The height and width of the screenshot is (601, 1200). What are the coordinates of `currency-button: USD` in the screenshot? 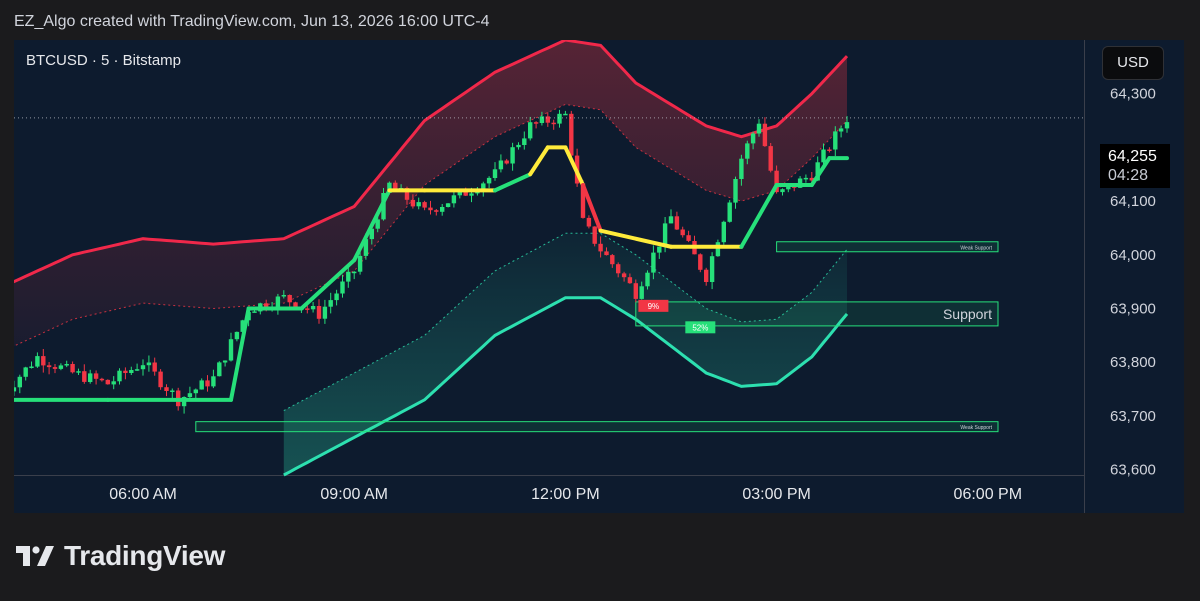 It's located at (1133, 63).